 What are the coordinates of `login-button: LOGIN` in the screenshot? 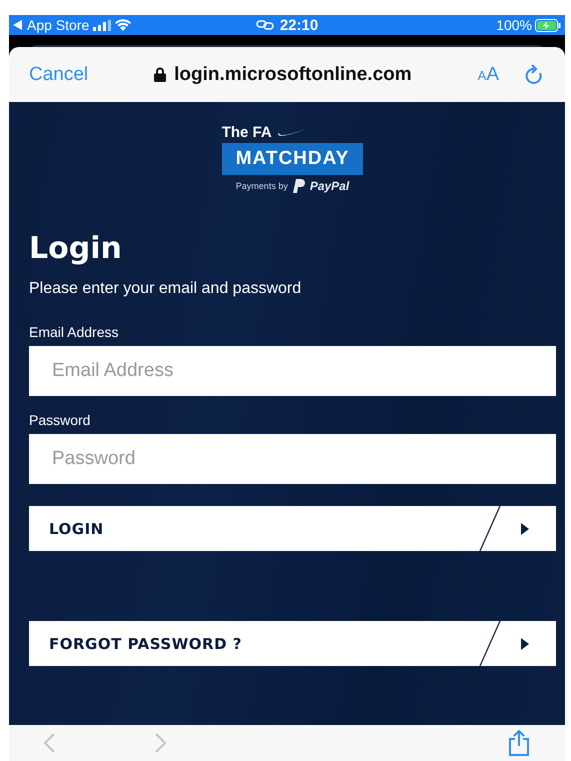 It's located at (292, 528).